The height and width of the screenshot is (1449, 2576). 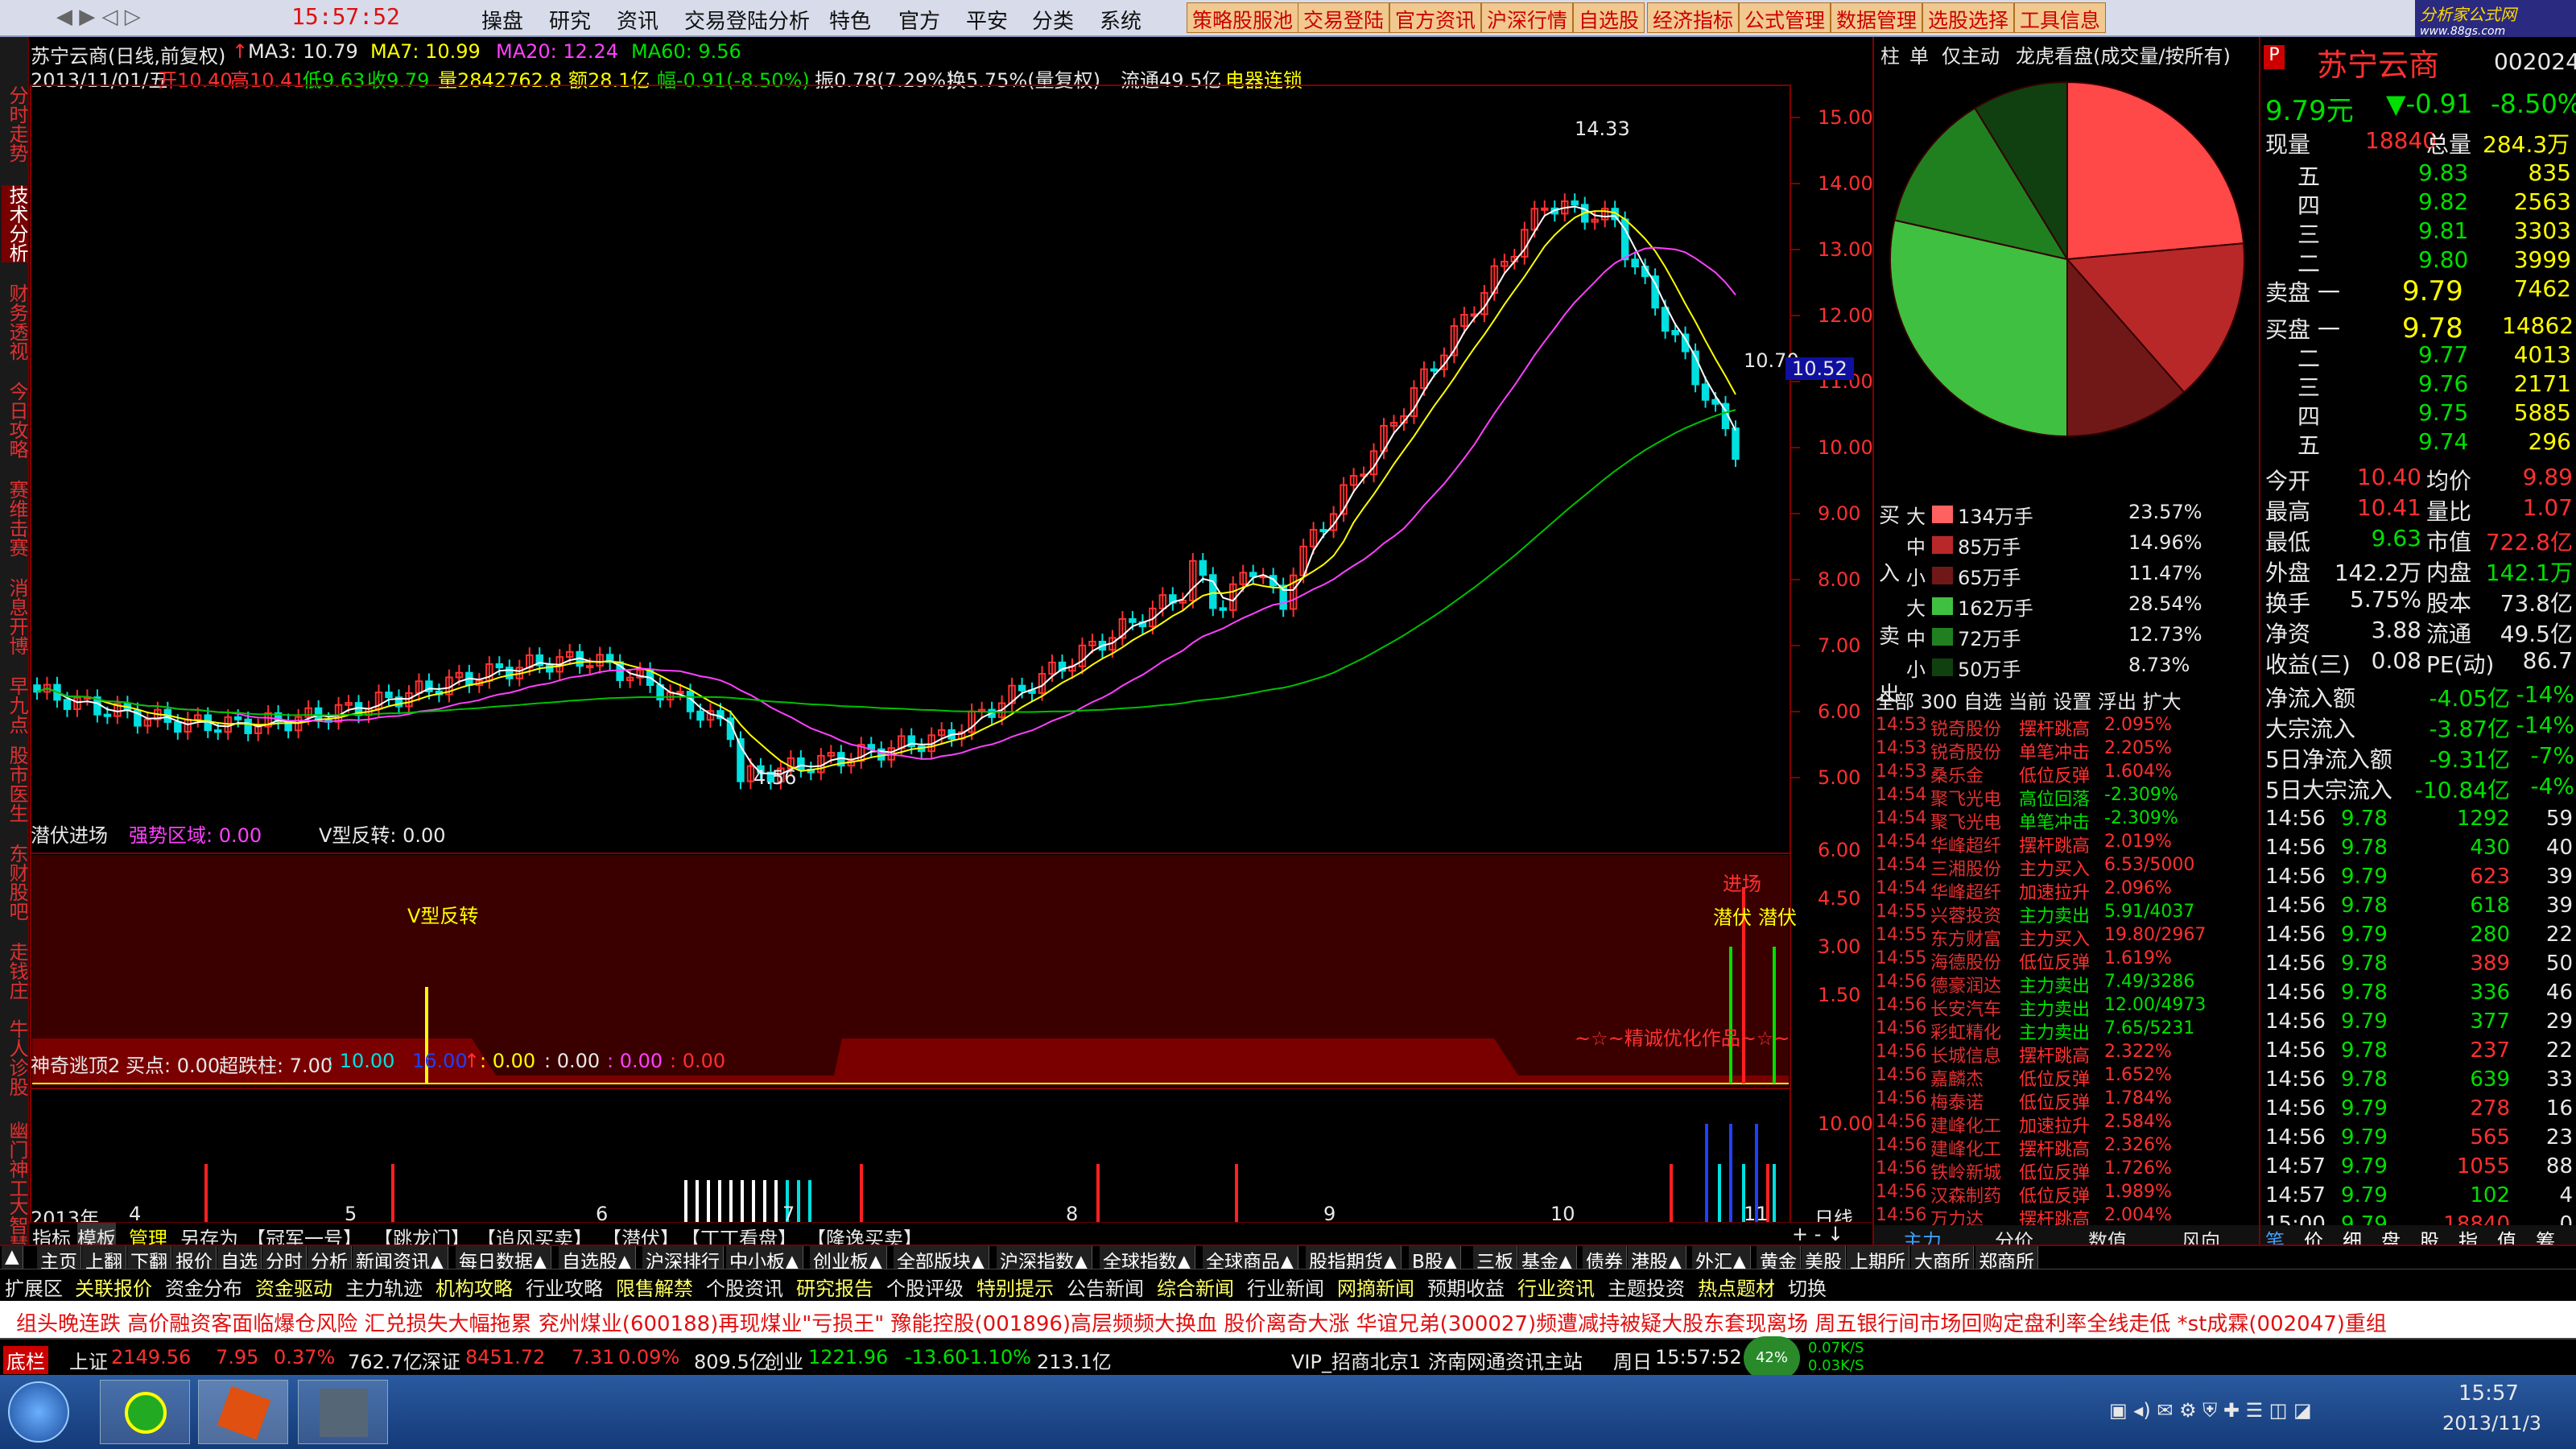 I want to click on nav-item-27: 上期所, so click(x=1878, y=1259).